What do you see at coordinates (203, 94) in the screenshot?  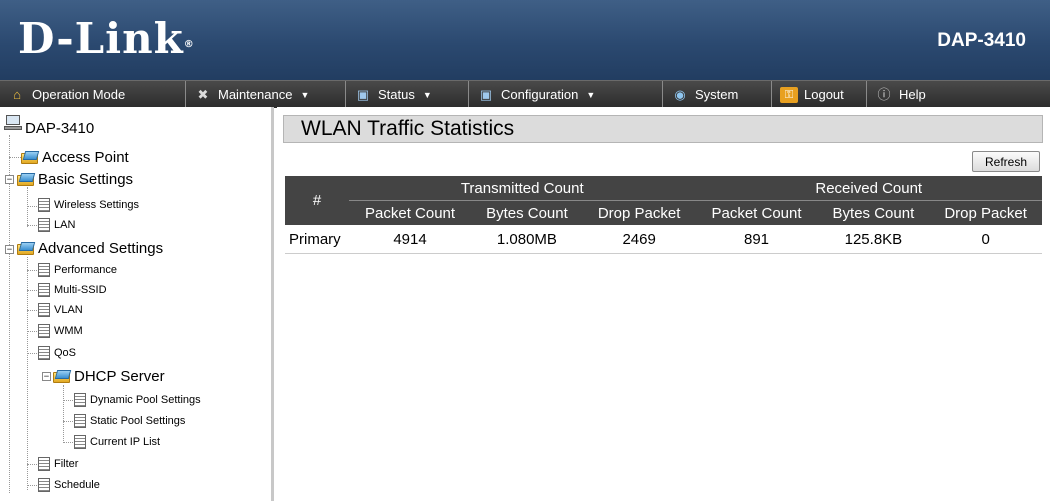 I see `tools-icon: ✖` at bounding box center [203, 94].